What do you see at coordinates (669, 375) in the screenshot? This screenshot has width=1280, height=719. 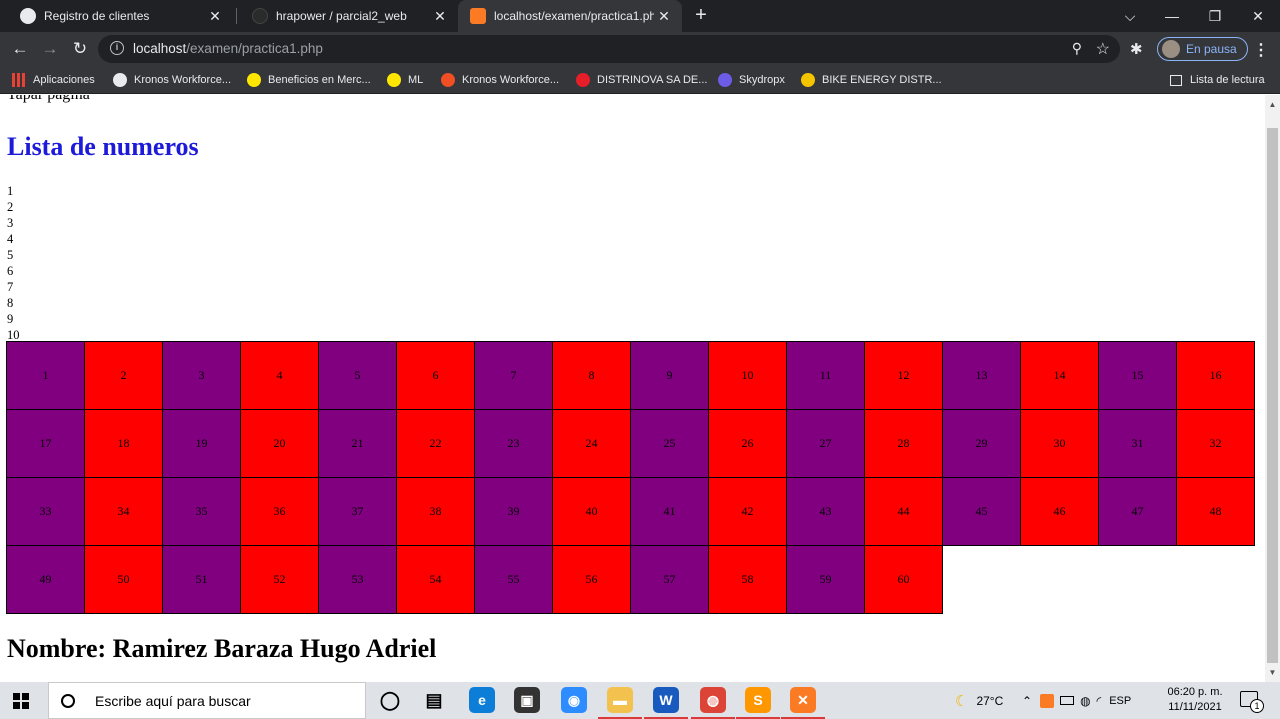 I see `grid-cell: 9` at bounding box center [669, 375].